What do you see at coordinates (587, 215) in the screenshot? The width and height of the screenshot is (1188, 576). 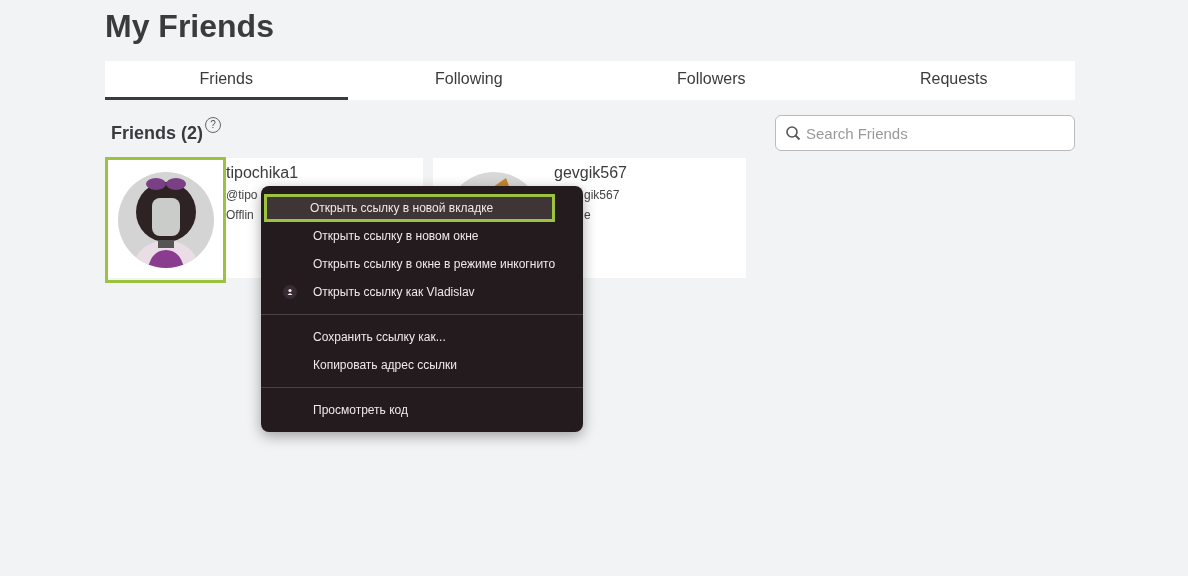 I see `friend-status: e` at bounding box center [587, 215].